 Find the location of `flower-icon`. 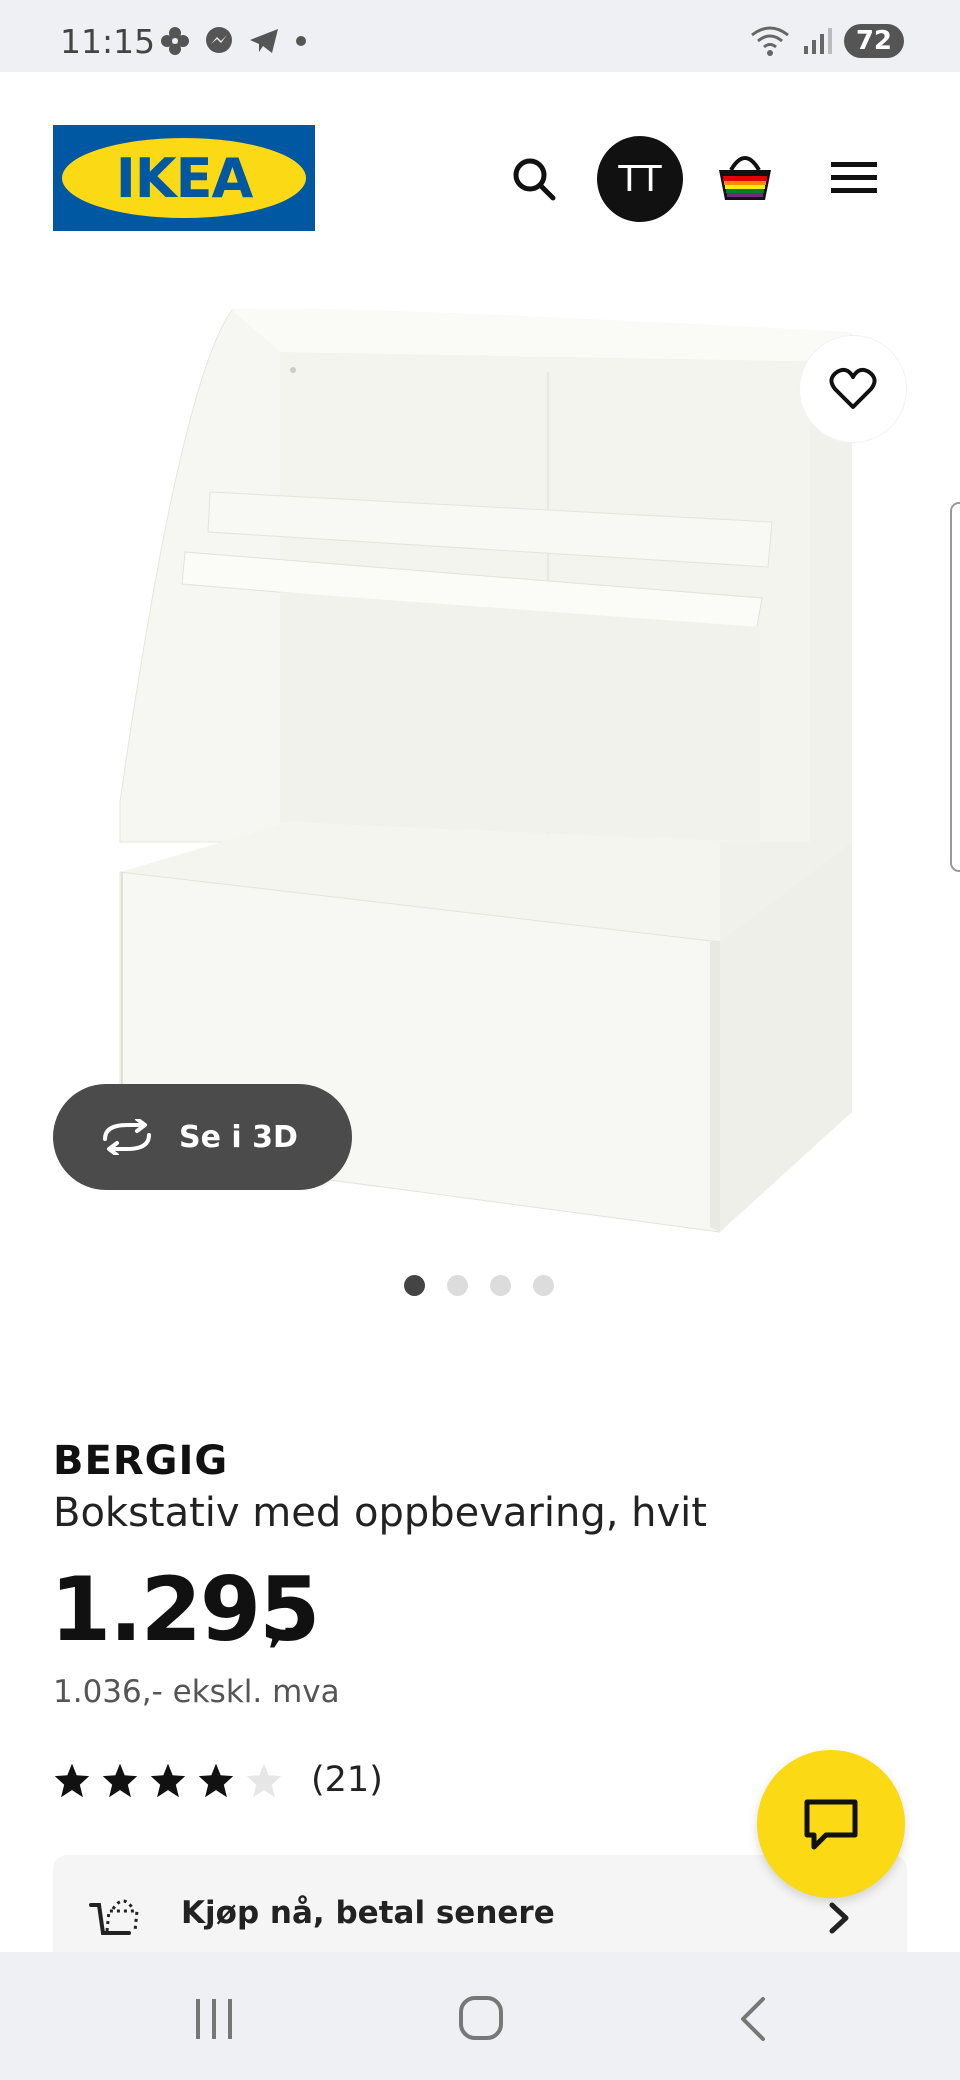

flower-icon is located at coordinates (175, 41).